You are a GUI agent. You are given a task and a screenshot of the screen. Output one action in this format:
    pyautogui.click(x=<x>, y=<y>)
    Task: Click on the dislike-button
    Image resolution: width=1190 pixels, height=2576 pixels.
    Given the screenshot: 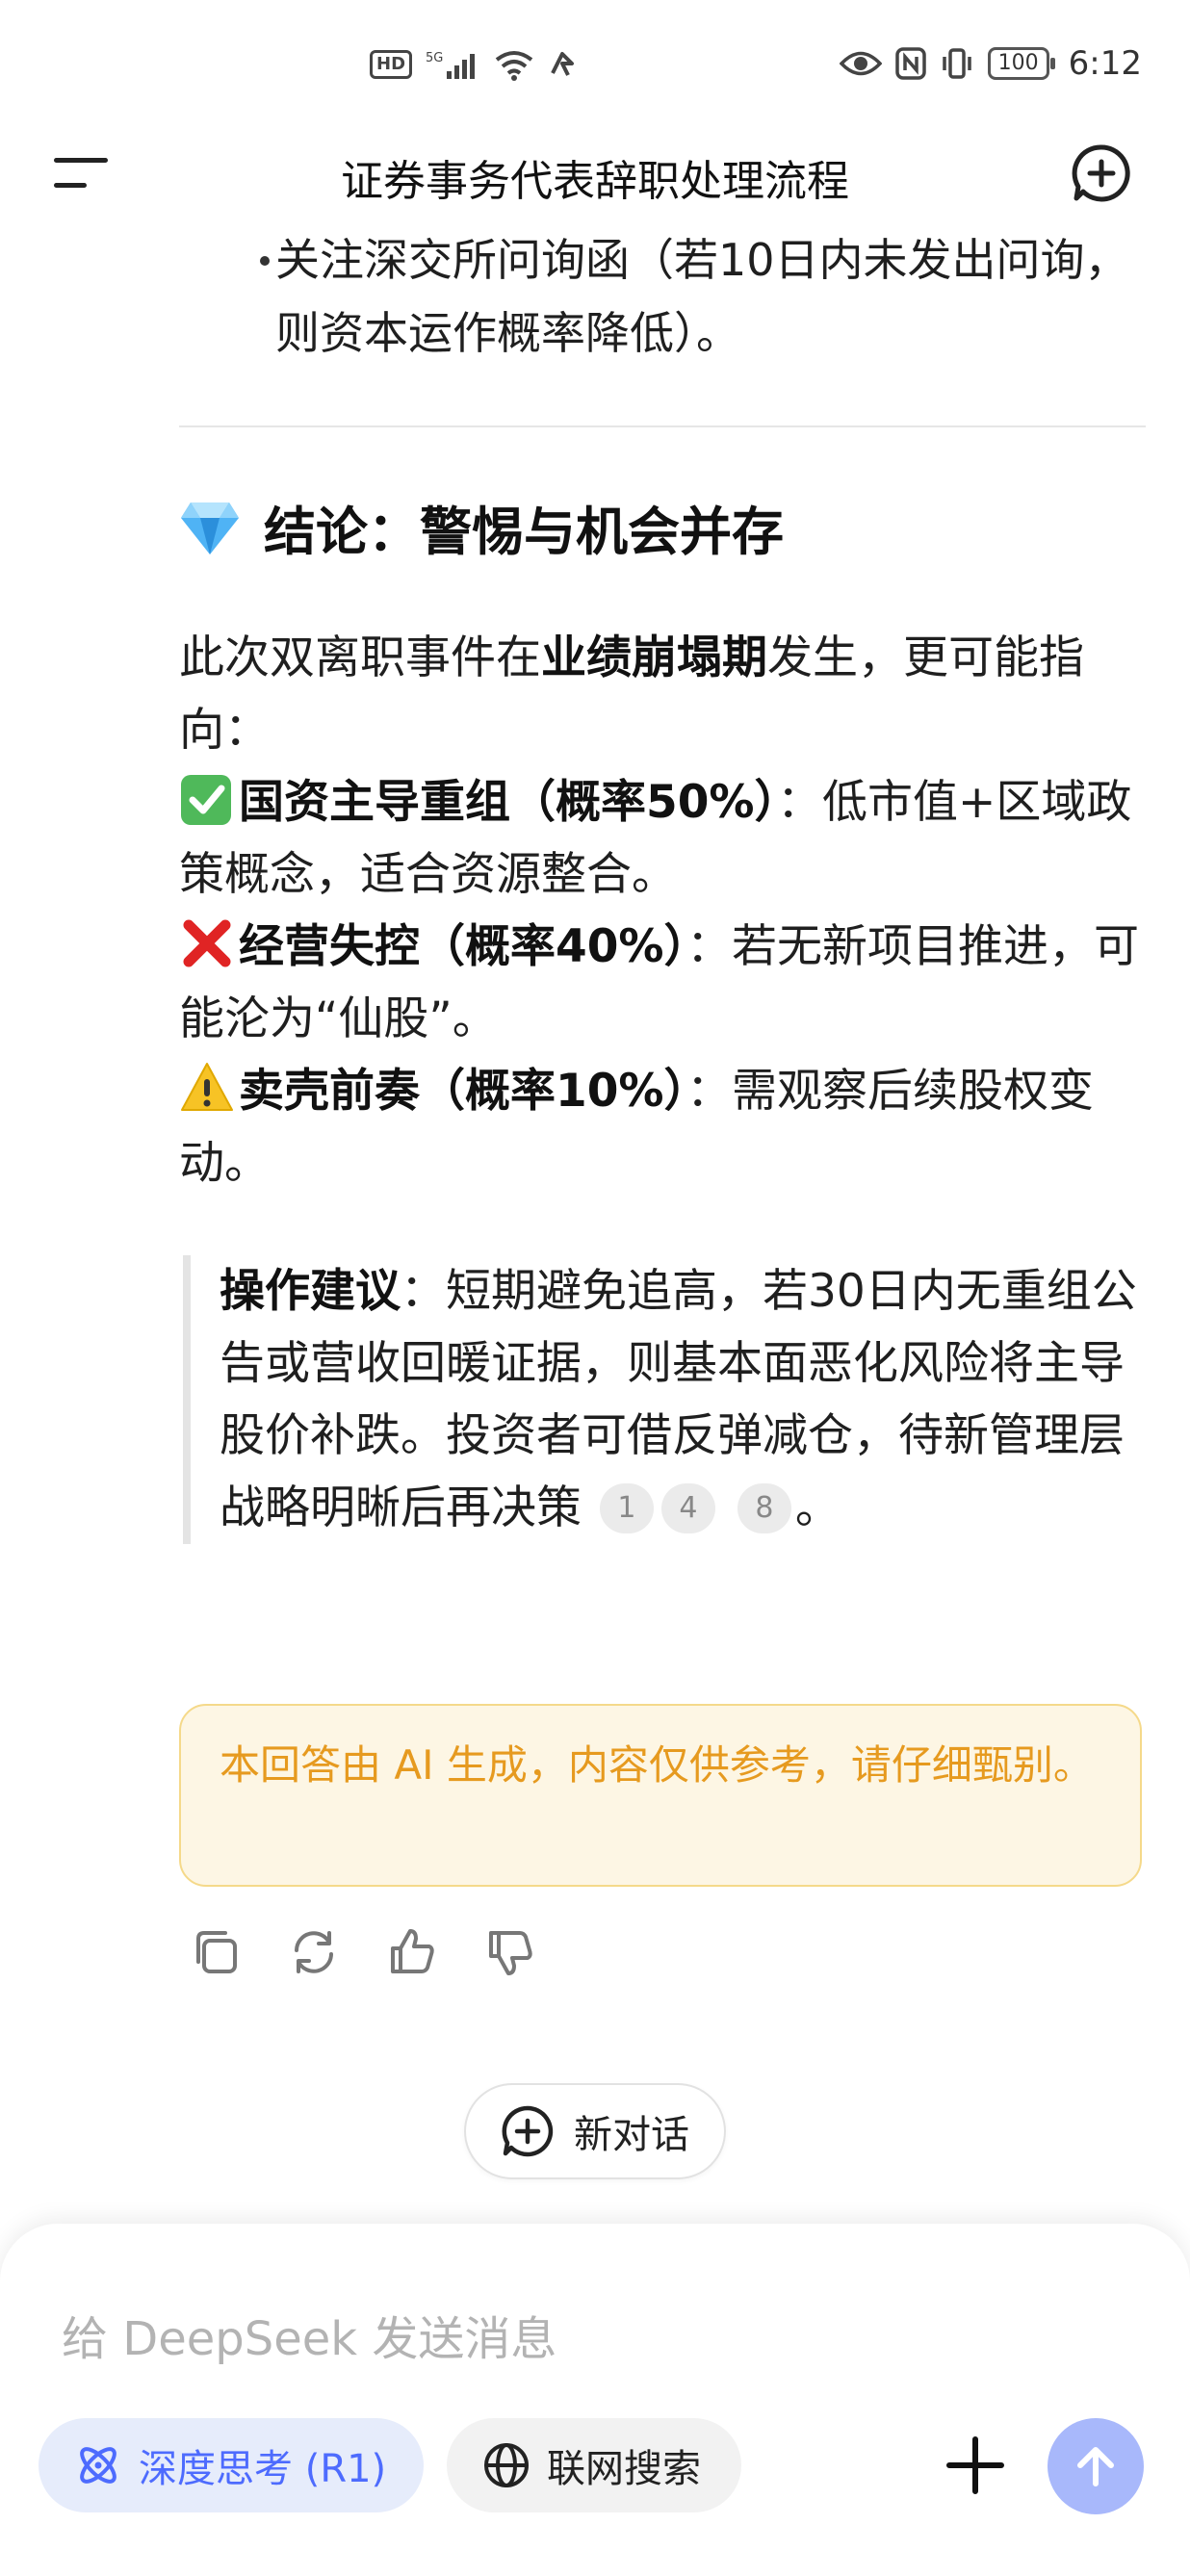 What is the action you would take?
    pyautogui.click(x=510, y=1952)
    